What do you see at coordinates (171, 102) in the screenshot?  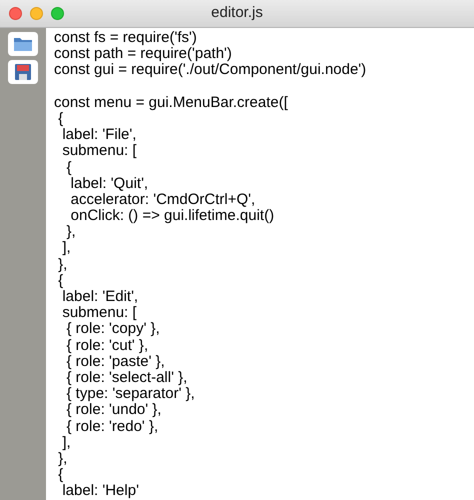 I see `code-line: const menu = gui.MenuBar.create([` at bounding box center [171, 102].